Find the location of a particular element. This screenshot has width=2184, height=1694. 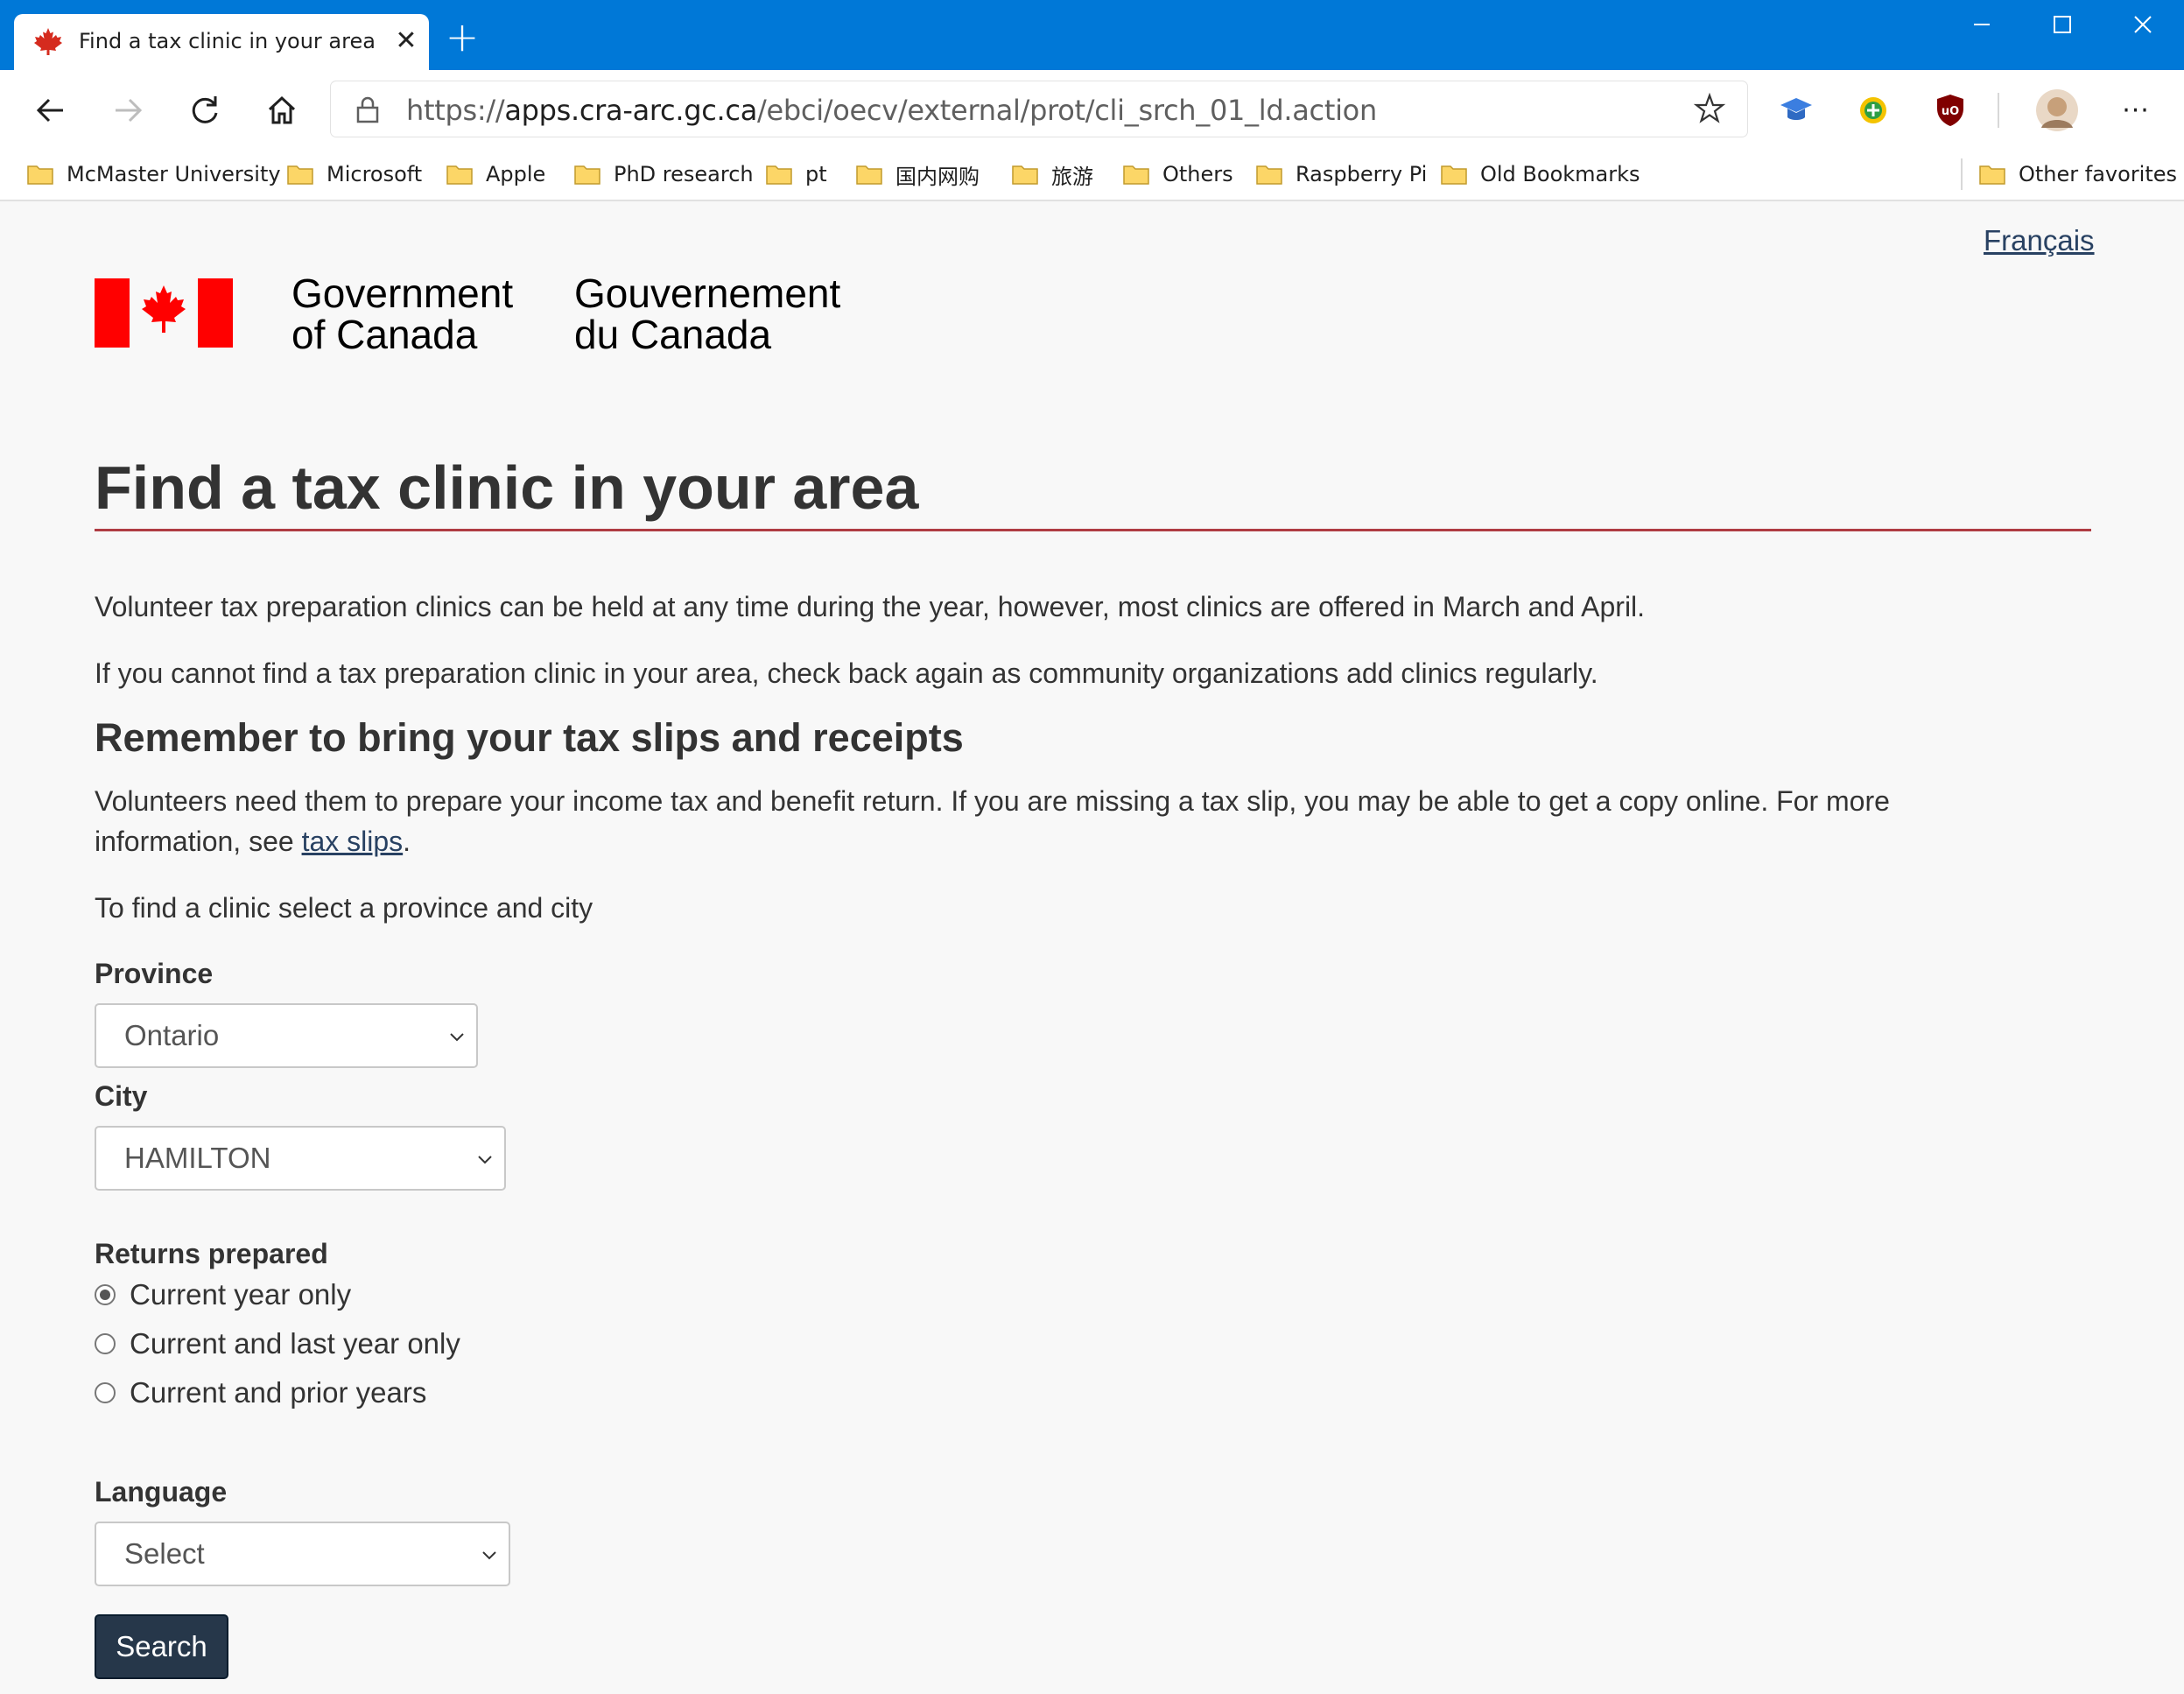

new-tab-button: + is located at coordinates (462, 37).